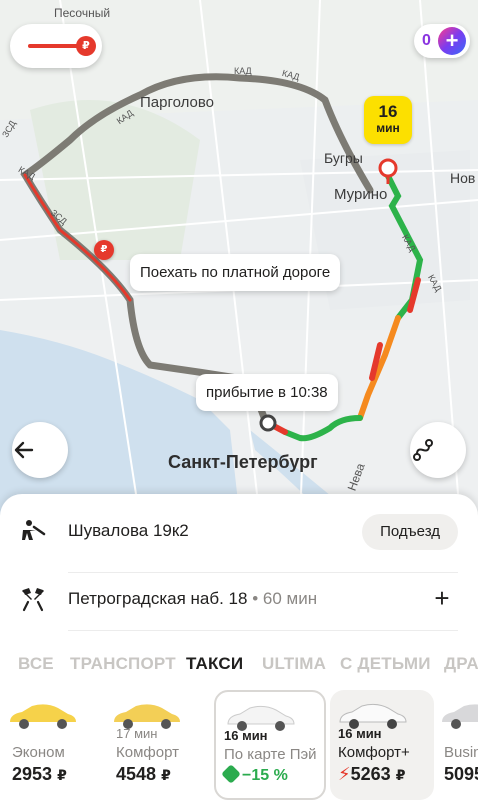  I want to click on plus-points-button: 0 +, so click(442, 41).